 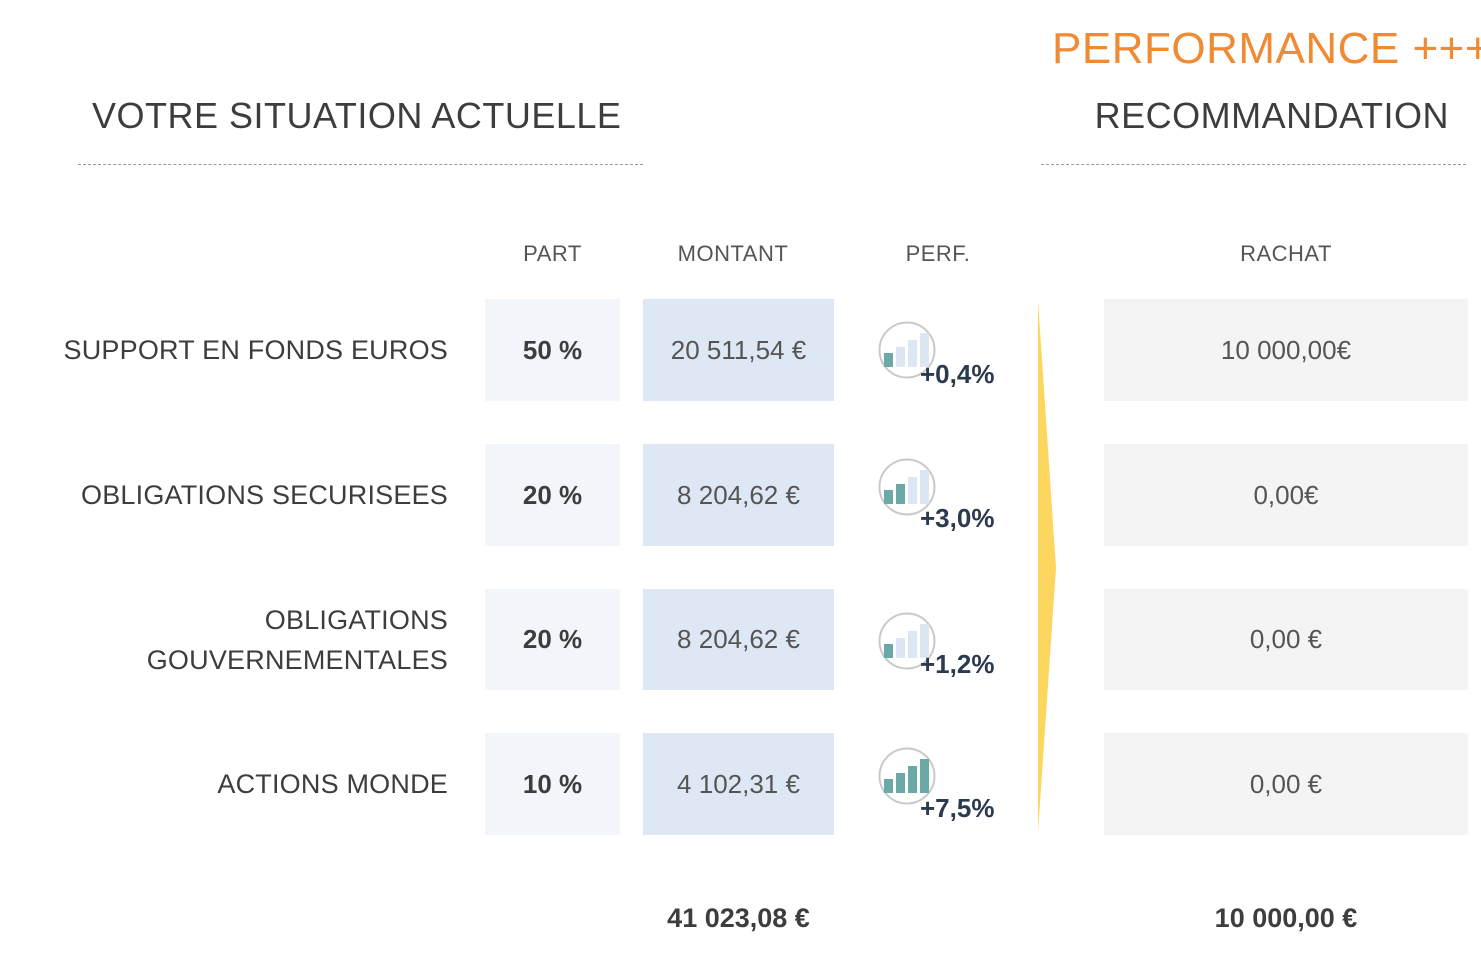 I want to click on montant-cell: 4 102,31 €, so click(x=738, y=784).